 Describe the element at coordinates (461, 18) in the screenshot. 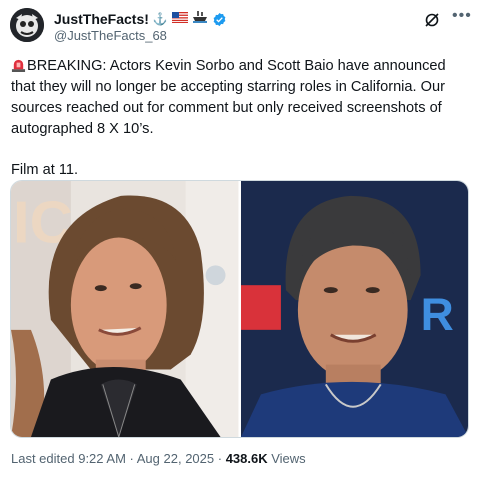

I see `more-options-icon: •••` at that location.